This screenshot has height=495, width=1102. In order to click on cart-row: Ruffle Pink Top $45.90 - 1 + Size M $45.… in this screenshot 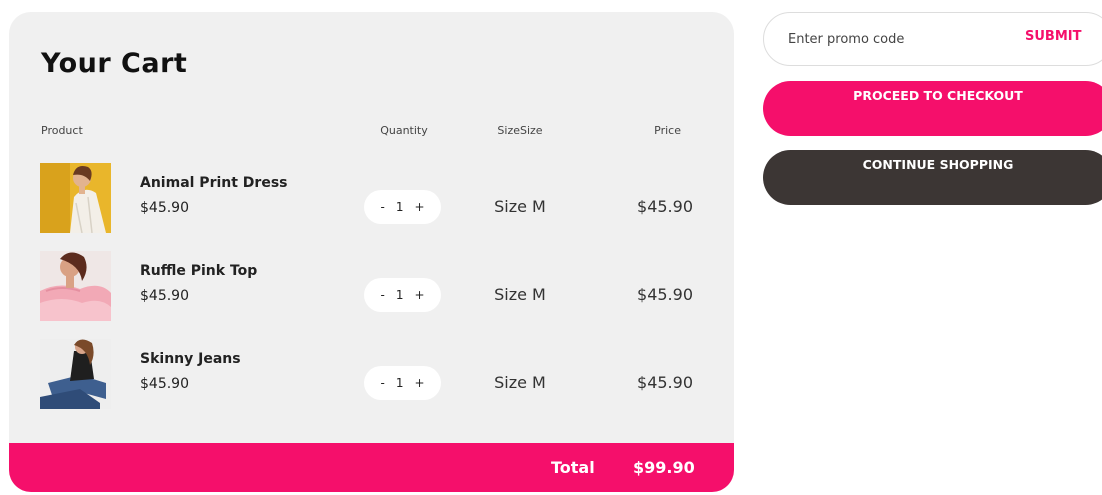, I will do `click(371, 286)`.